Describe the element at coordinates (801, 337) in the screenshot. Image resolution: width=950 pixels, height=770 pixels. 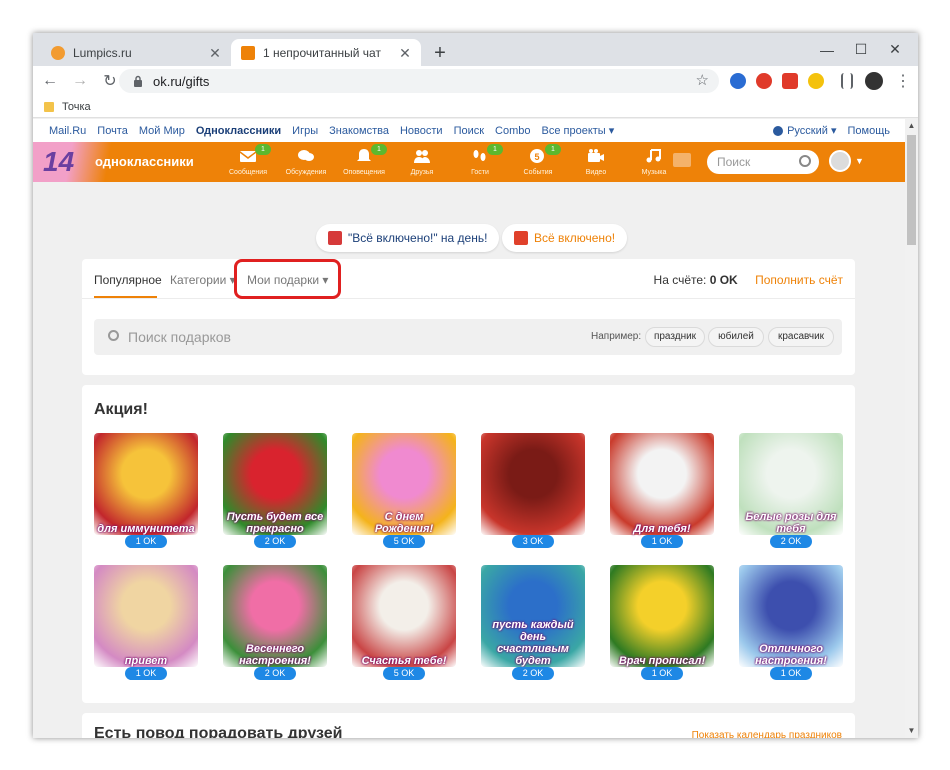
I see `suggestion-chip: красавчик` at that location.